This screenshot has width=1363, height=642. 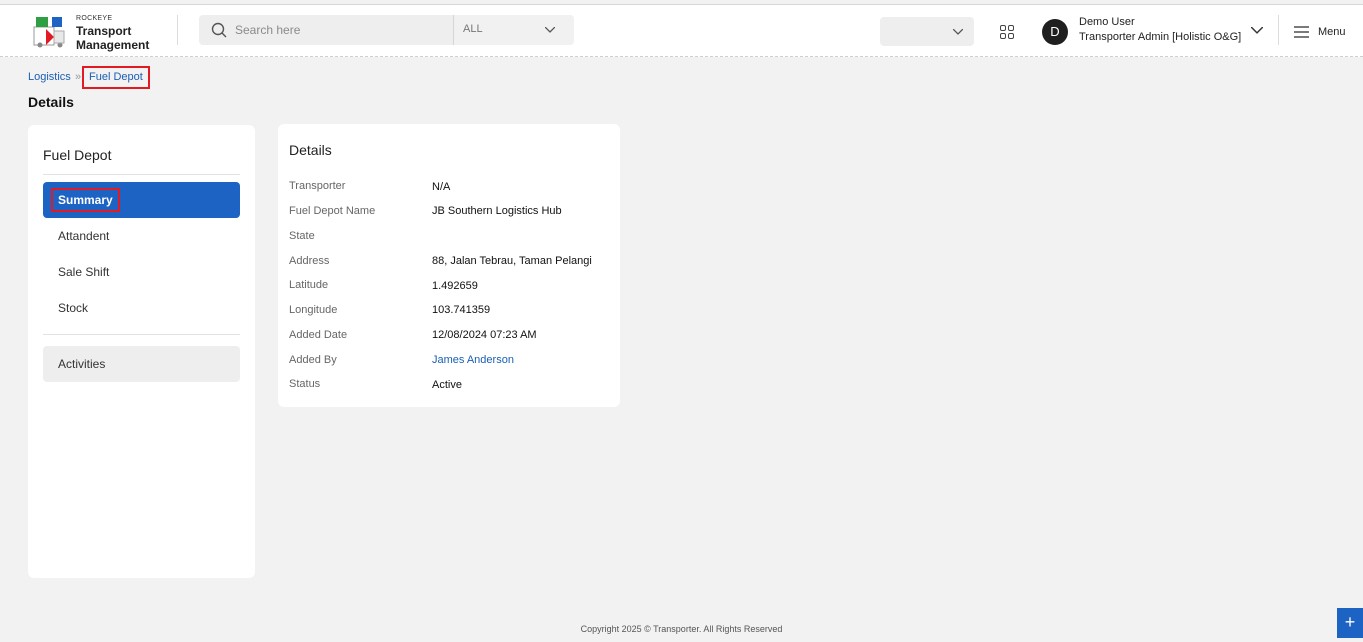 I want to click on menu-label: Menu, so click(x=1332, y=32).